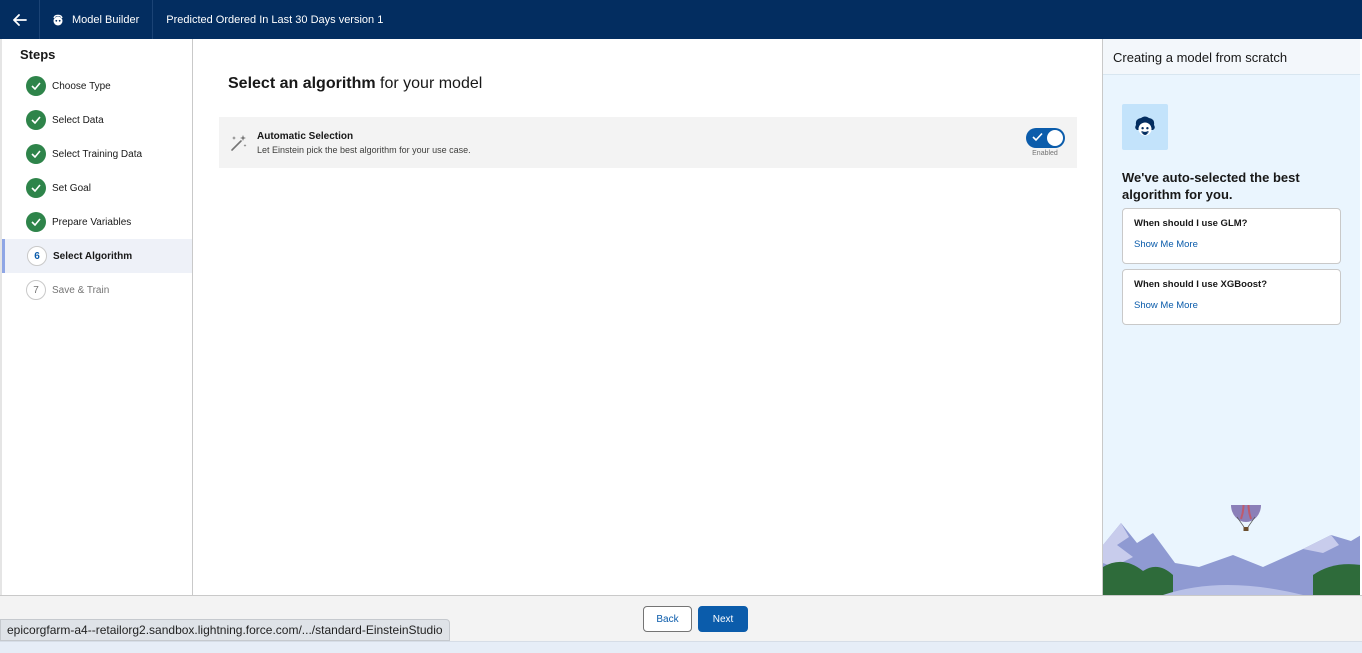 The width and height of the screenshot is (1362, 653). What do you see at coordinates (723, 619) in the screenshot?
I see `next-button: Next` at bounding box center [723, 619].